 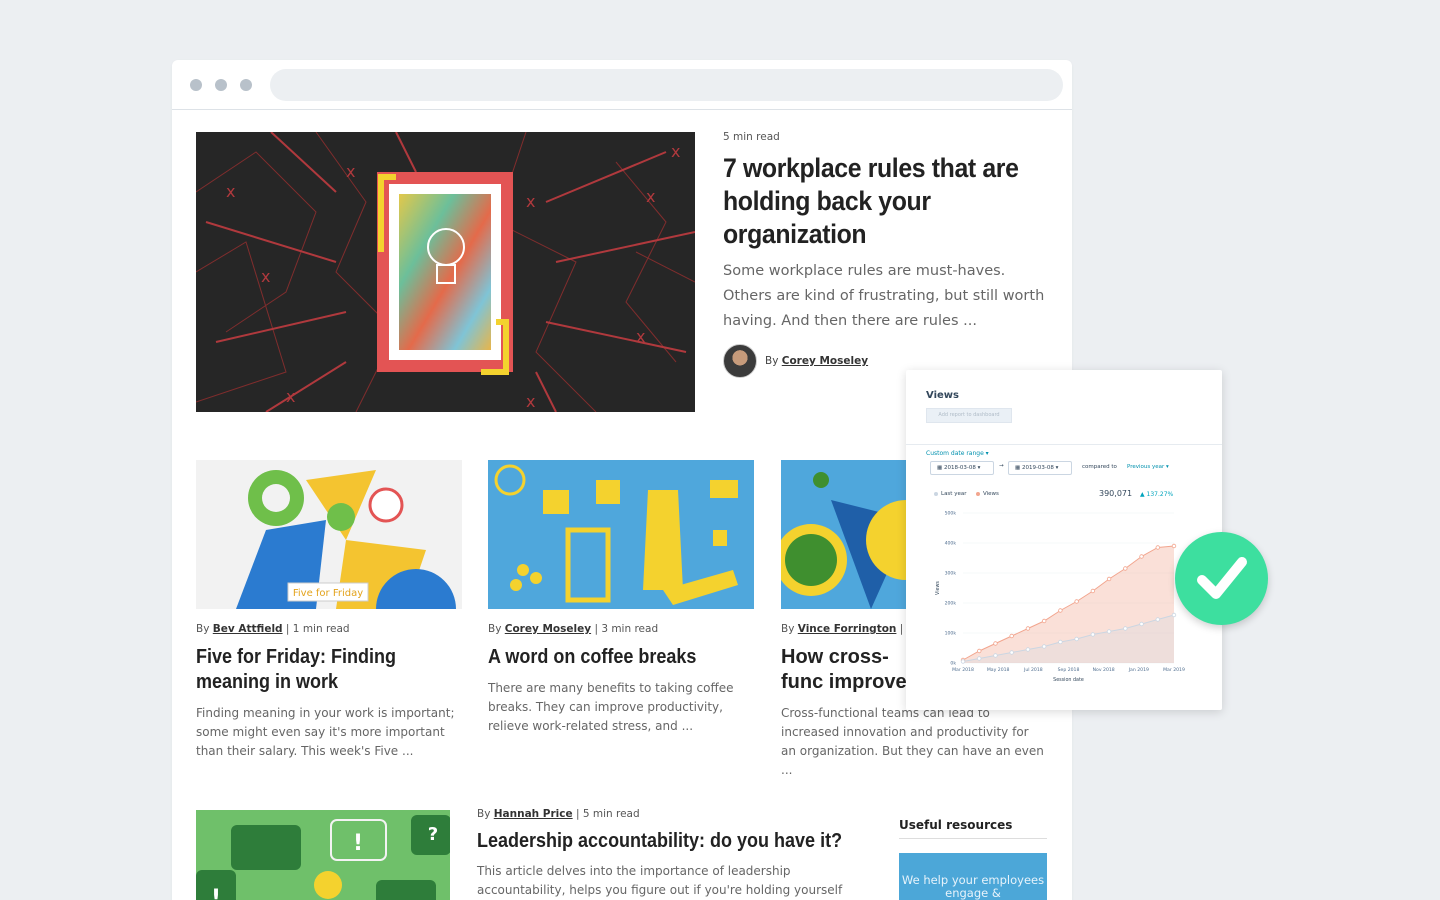 What do you see at coordinates (329, 534) in the screenshot?
I see `card-image: Five for Friday` at bounding box center [329, 534].